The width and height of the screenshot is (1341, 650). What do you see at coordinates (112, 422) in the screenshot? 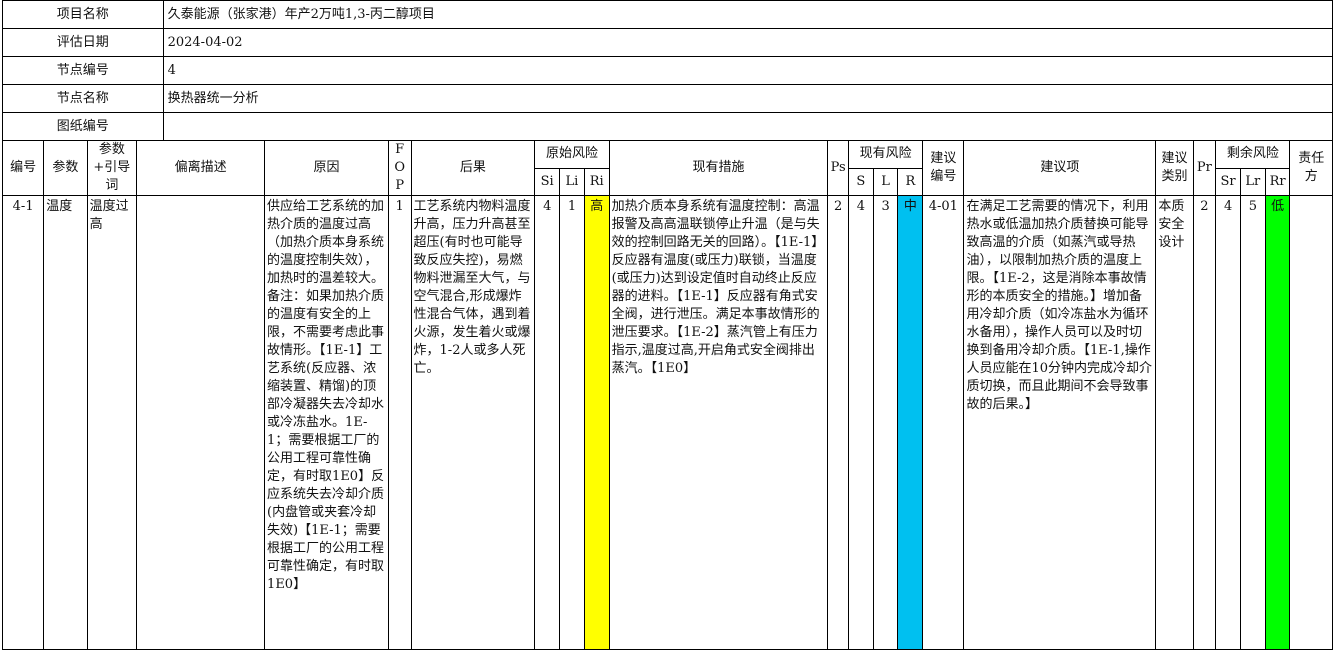
I see `row-guideword: 温度过高` at bounding box center [112, 422].